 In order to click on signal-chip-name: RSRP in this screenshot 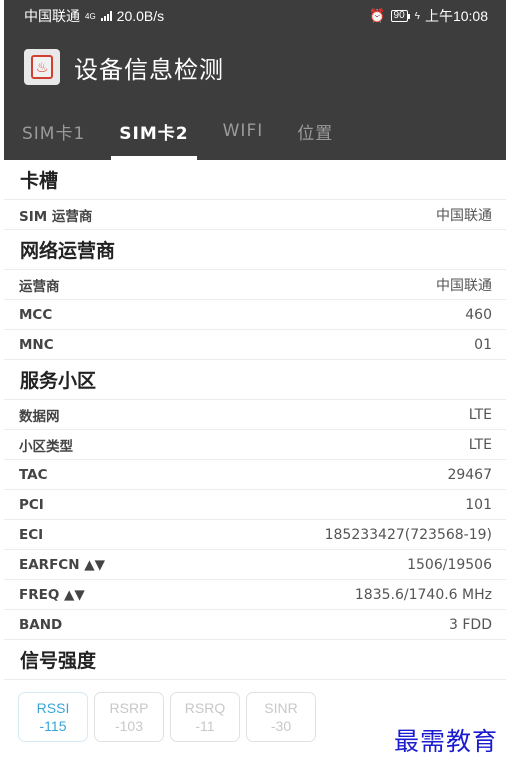, I will do `click(129, 708)`.